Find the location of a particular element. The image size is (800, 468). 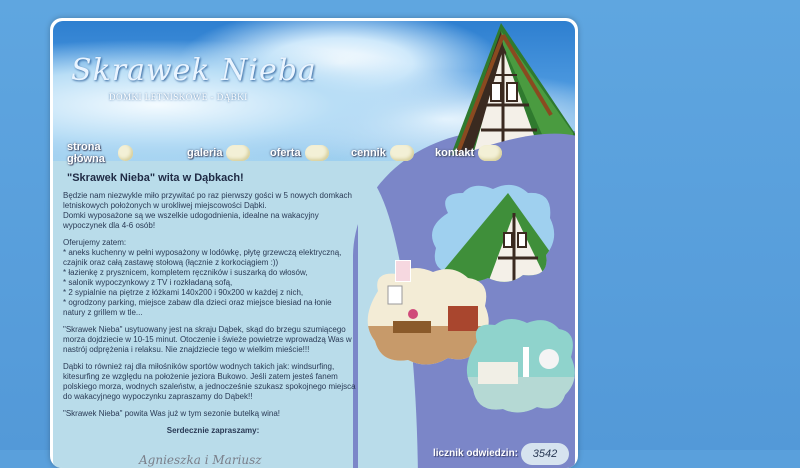

offer-title: Oferujemy zatem: is located at coordinates (95, 242).